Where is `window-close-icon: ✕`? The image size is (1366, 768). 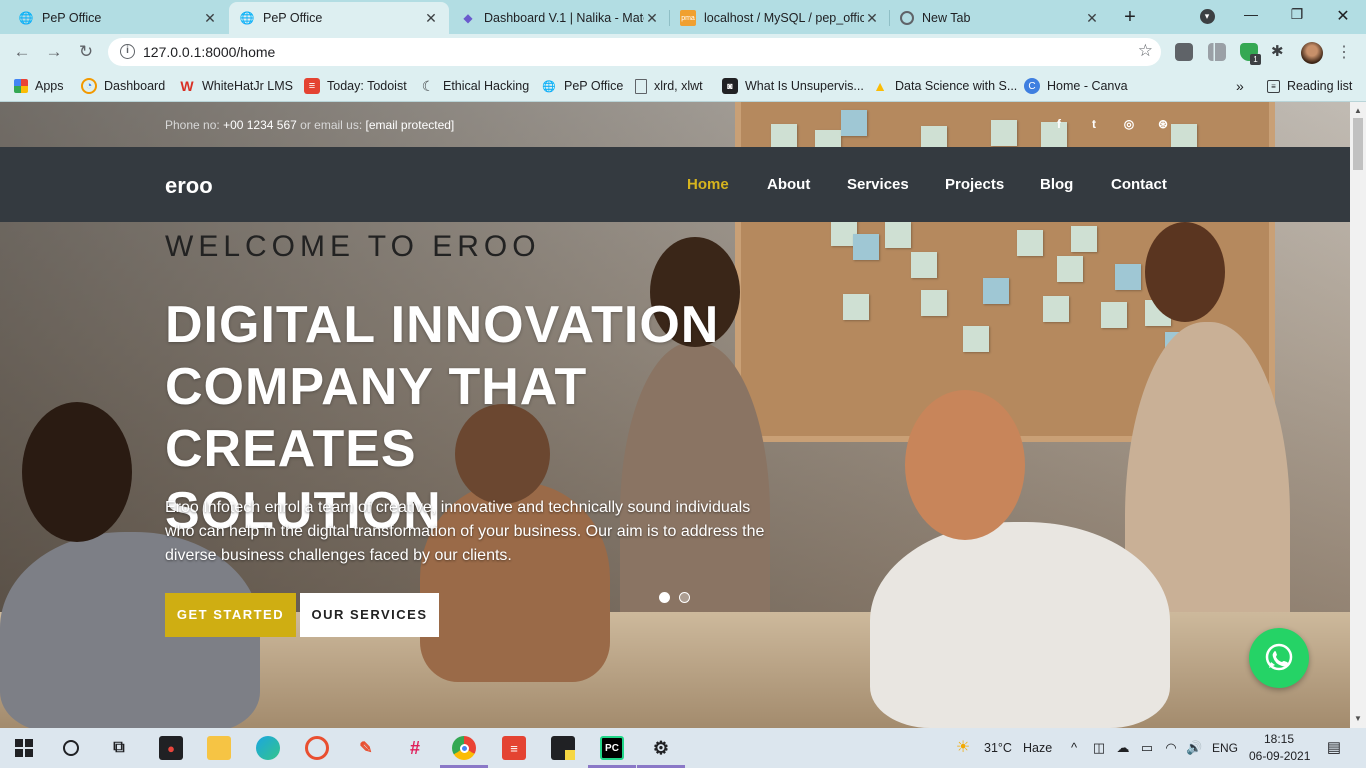
window-close-icon: ✕ is located at coordinates (1343, 16).